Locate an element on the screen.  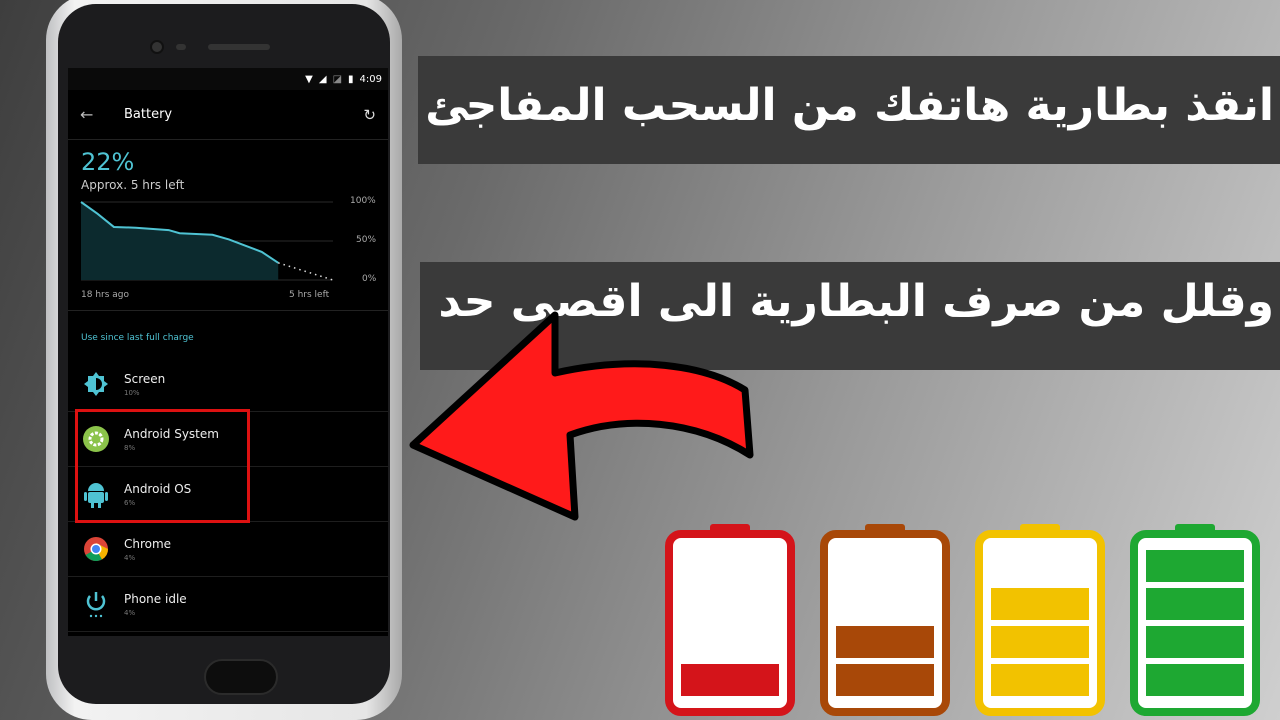
usage-item: Phone idle 4% is located at coordinates (228, 604).